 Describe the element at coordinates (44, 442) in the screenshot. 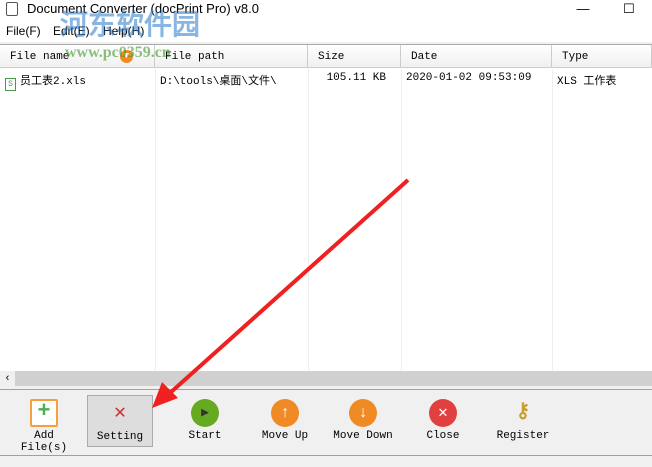

I see `label: Add File(s)` at that location.